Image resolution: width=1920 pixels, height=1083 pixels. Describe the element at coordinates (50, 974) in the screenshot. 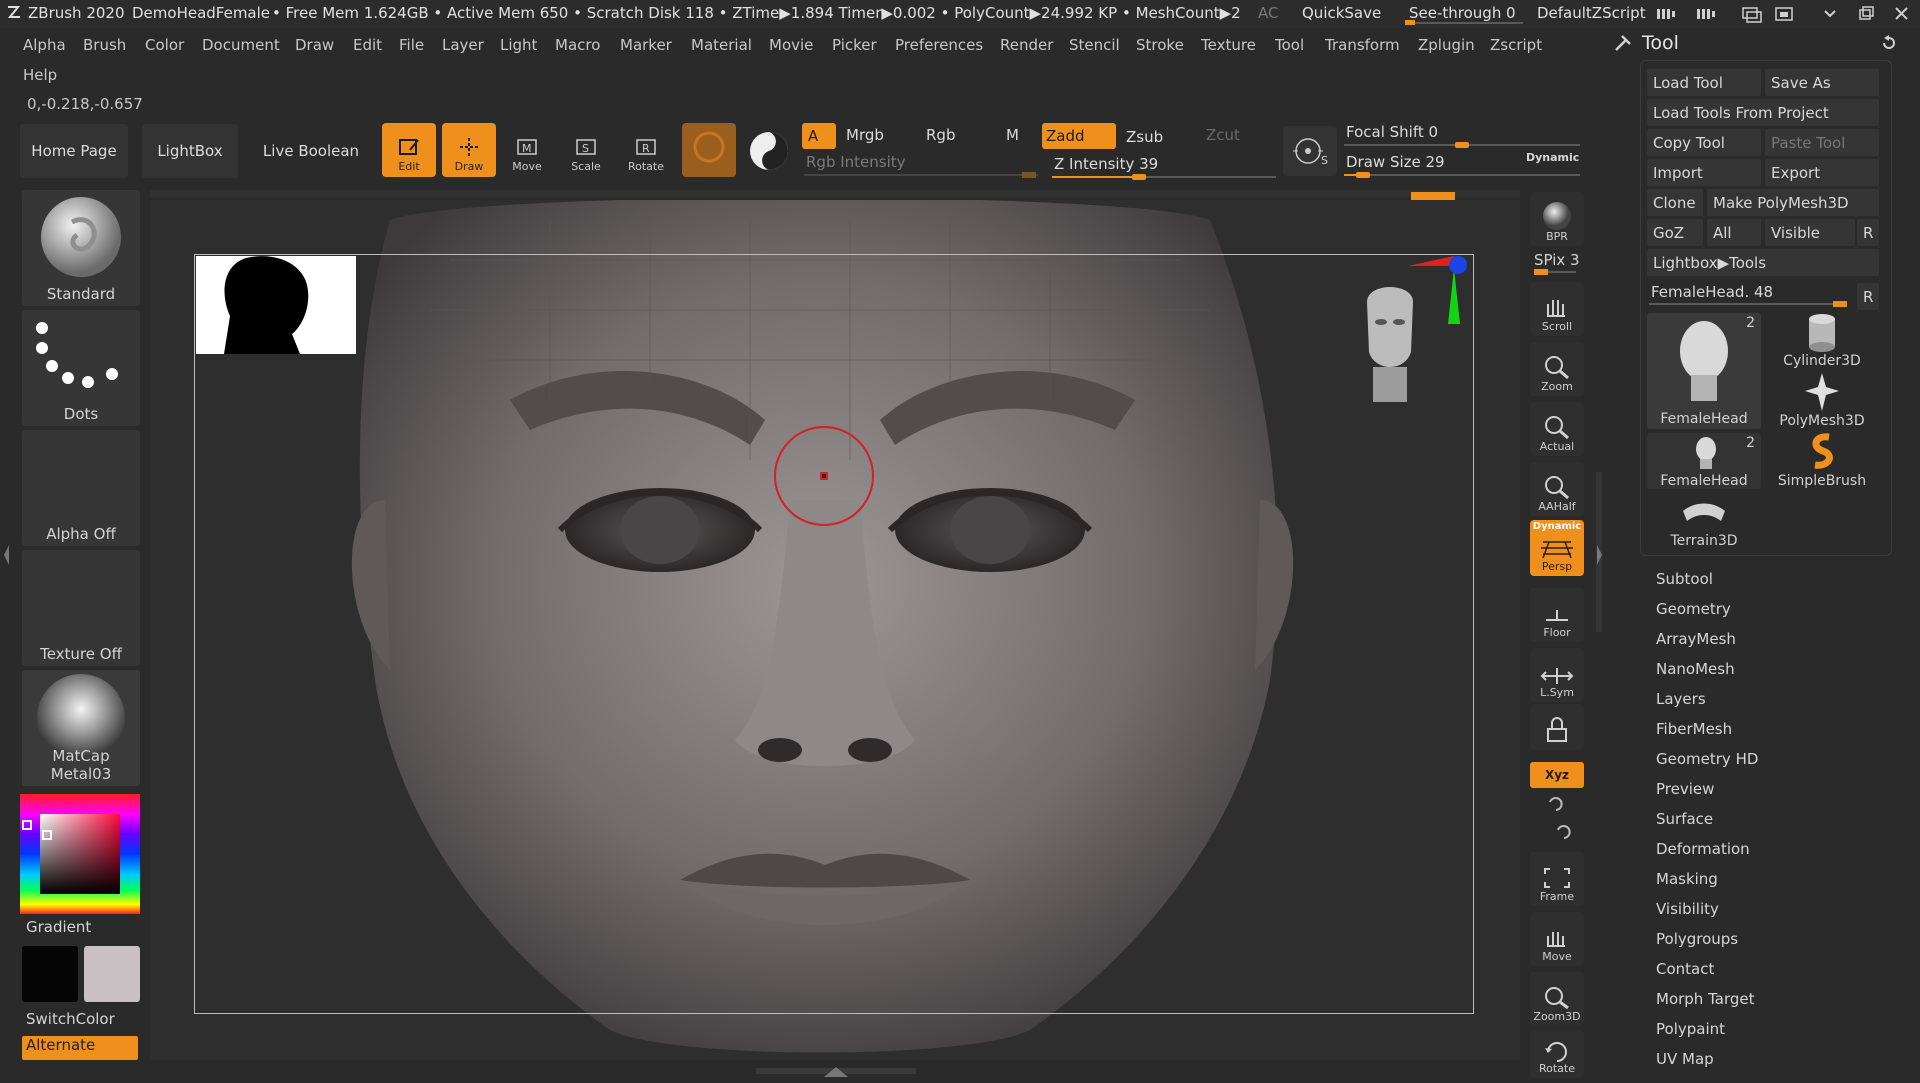

I see `main-color-swatch` at that location.